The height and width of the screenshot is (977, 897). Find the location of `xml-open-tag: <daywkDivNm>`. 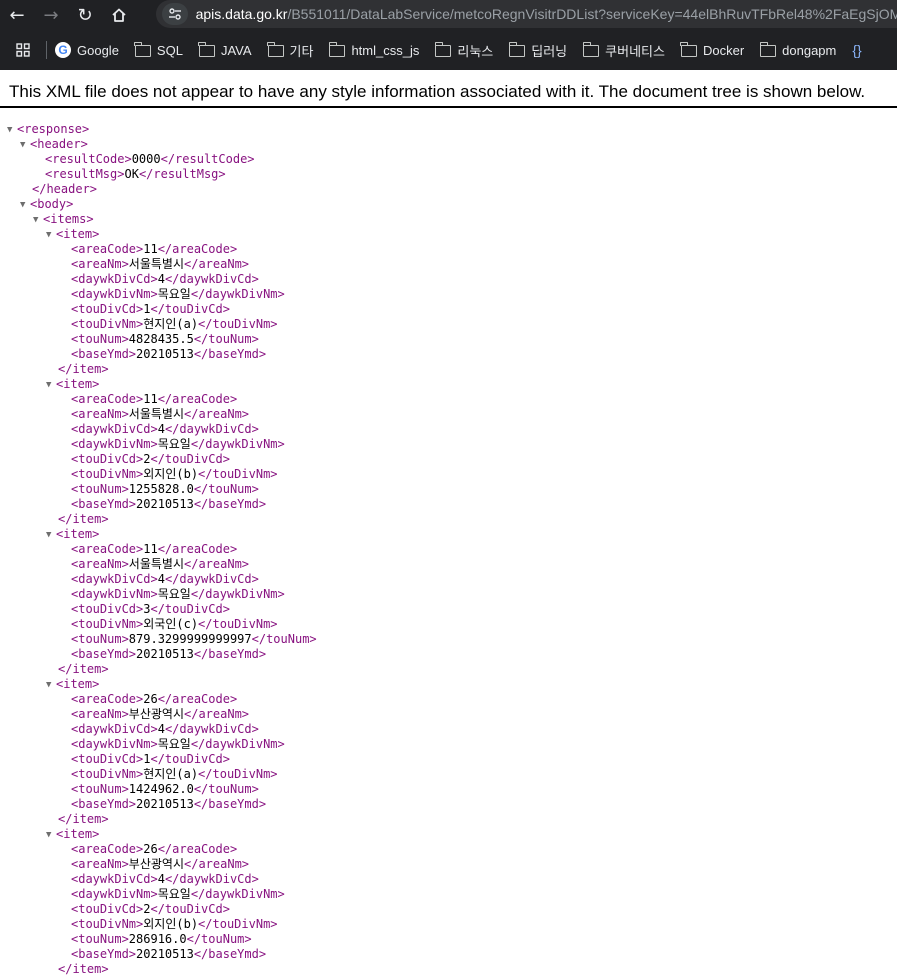

xml-open-tag: <daywkDivNm> is located at coordinates (114, 444).